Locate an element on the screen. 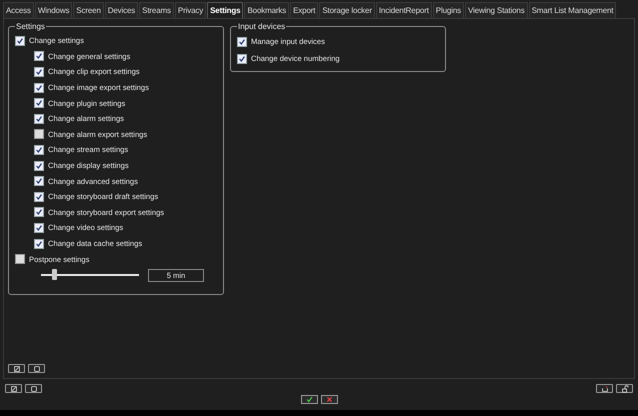  unlock-button is located at coordinates (624, 388).